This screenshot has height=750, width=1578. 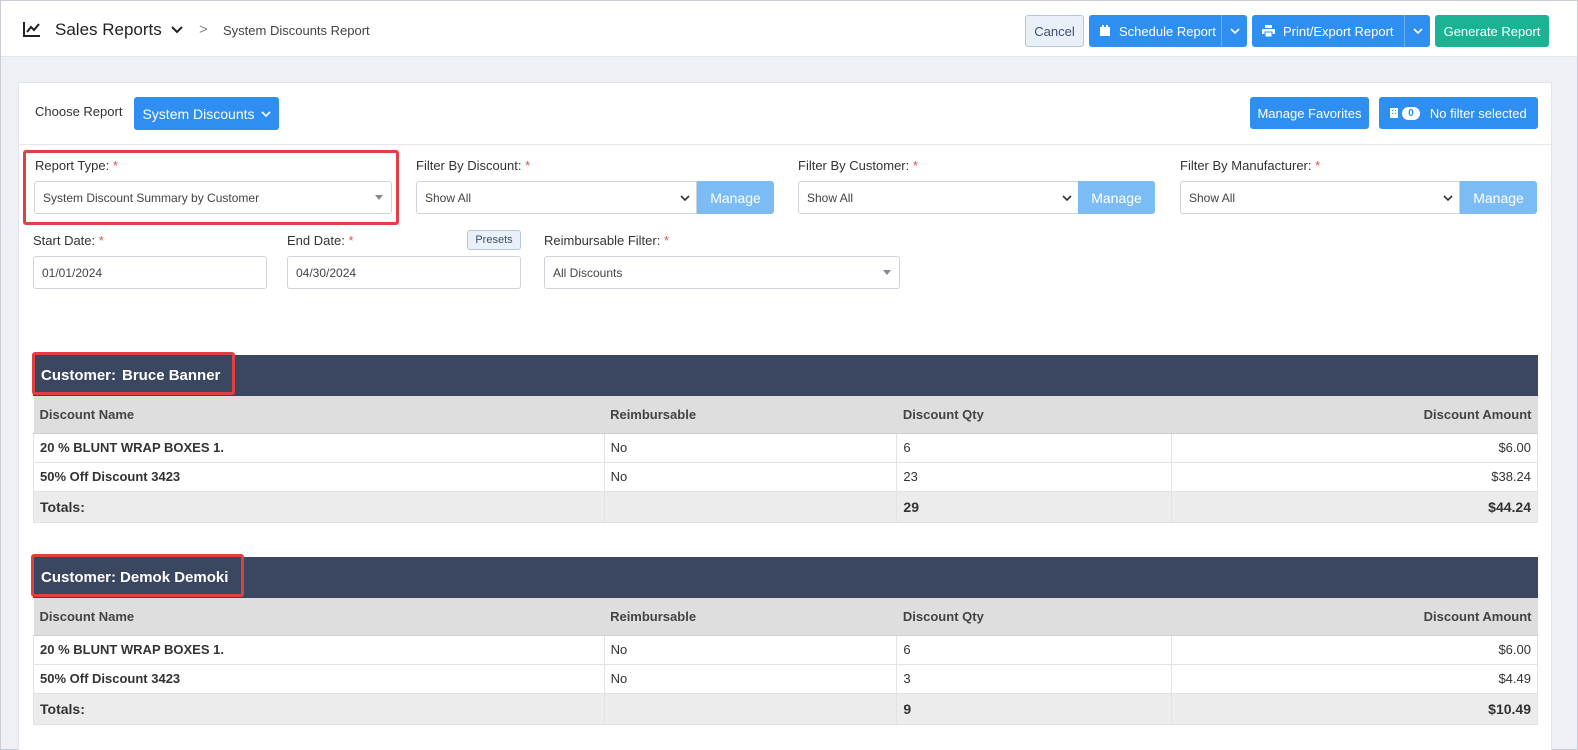 I want to click on totals-amount: $44.24, so click(x=1354, y=506).